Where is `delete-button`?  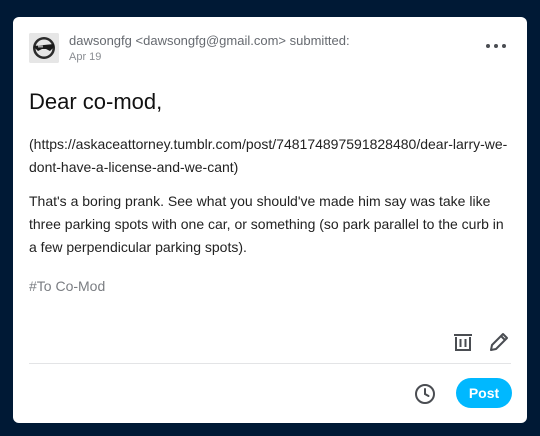 delete-button is located at coordinates (463, 342).